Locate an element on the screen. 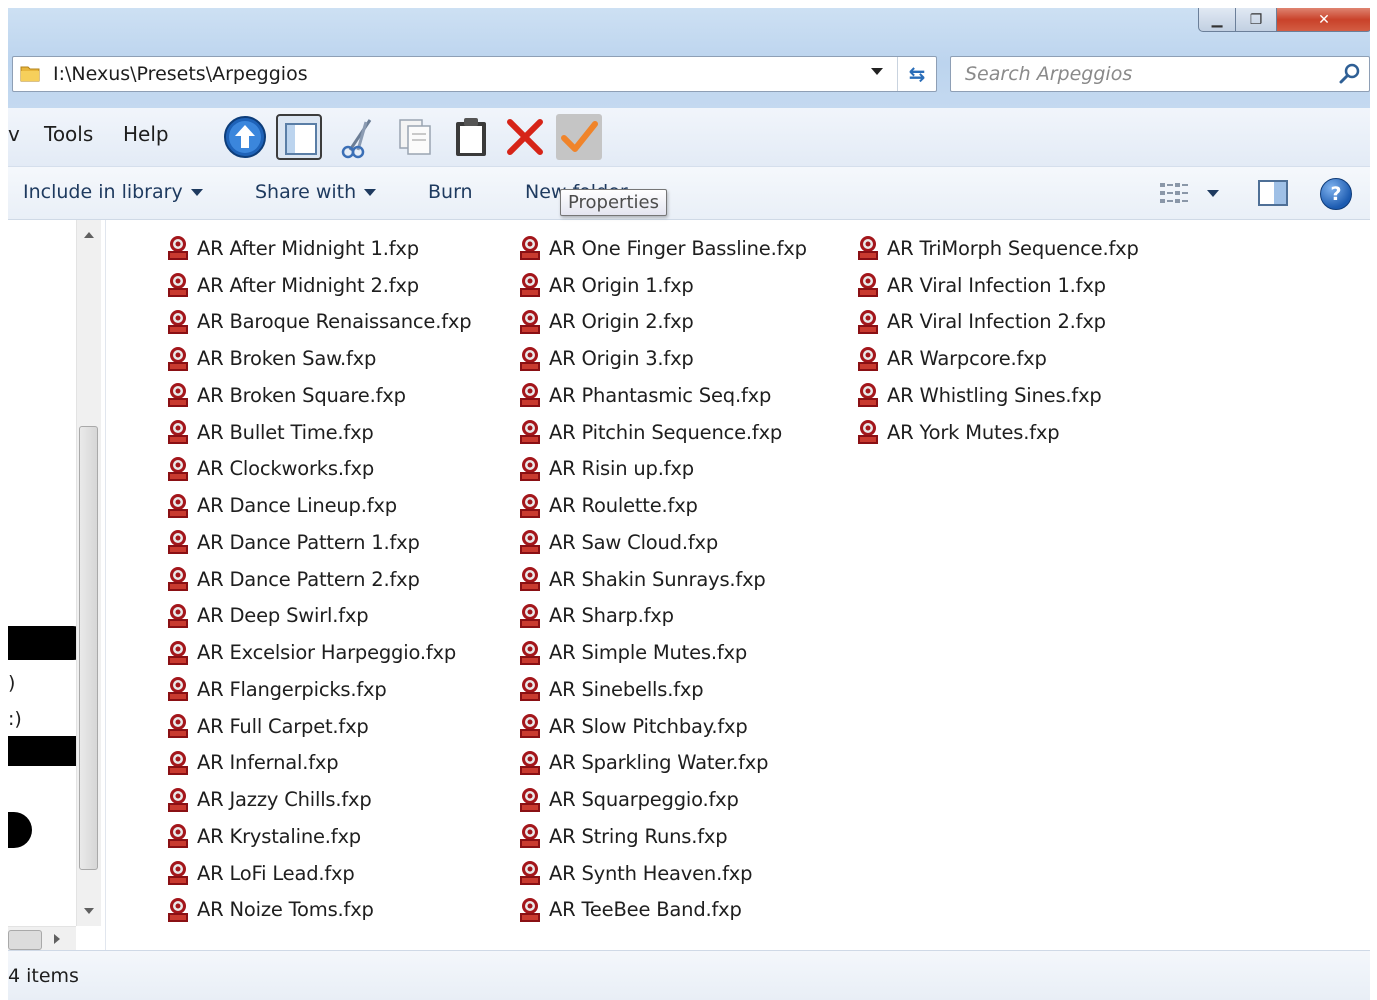  file-item: AR Squarpeggio.fxp is located at coordinates (662, 799).